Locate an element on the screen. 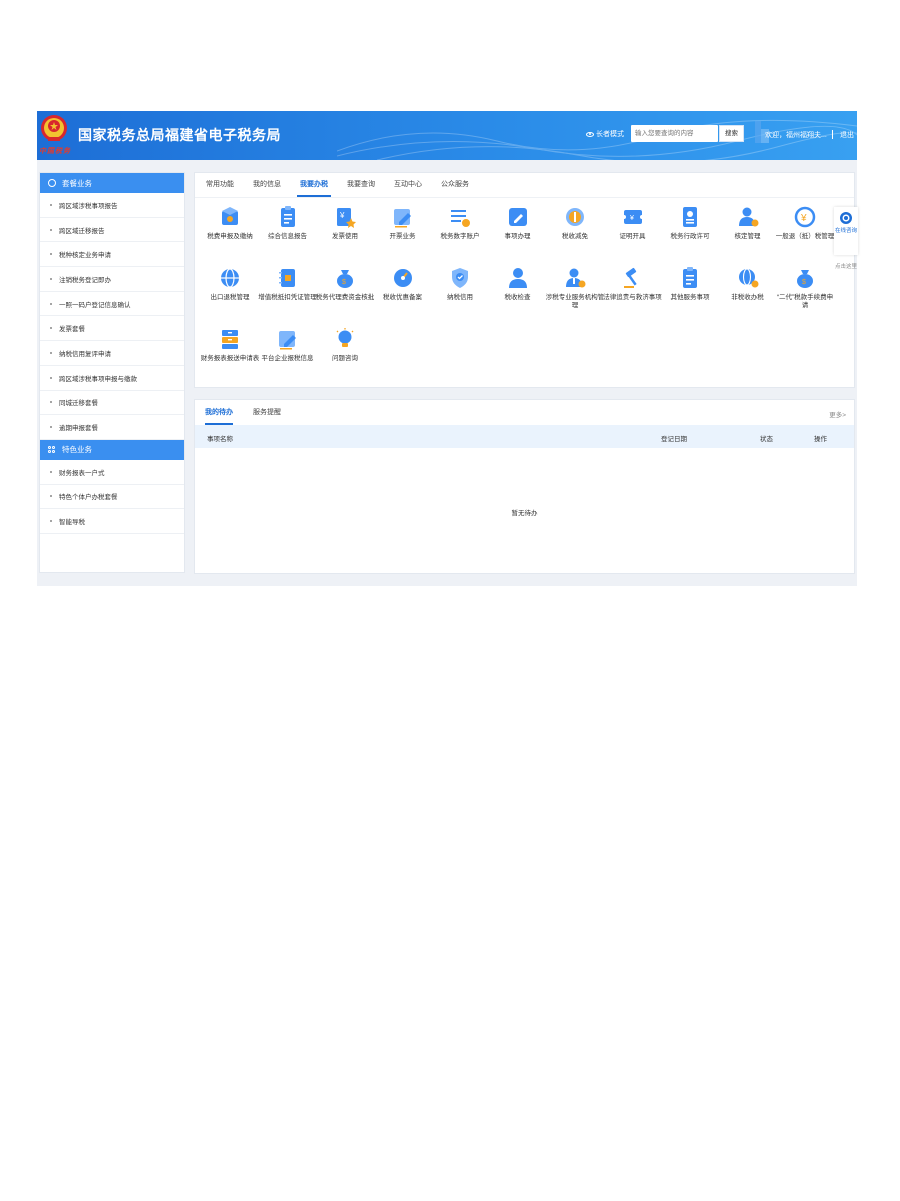  function-item: 平台企业报税信息 is located at coordinates (288, 345).